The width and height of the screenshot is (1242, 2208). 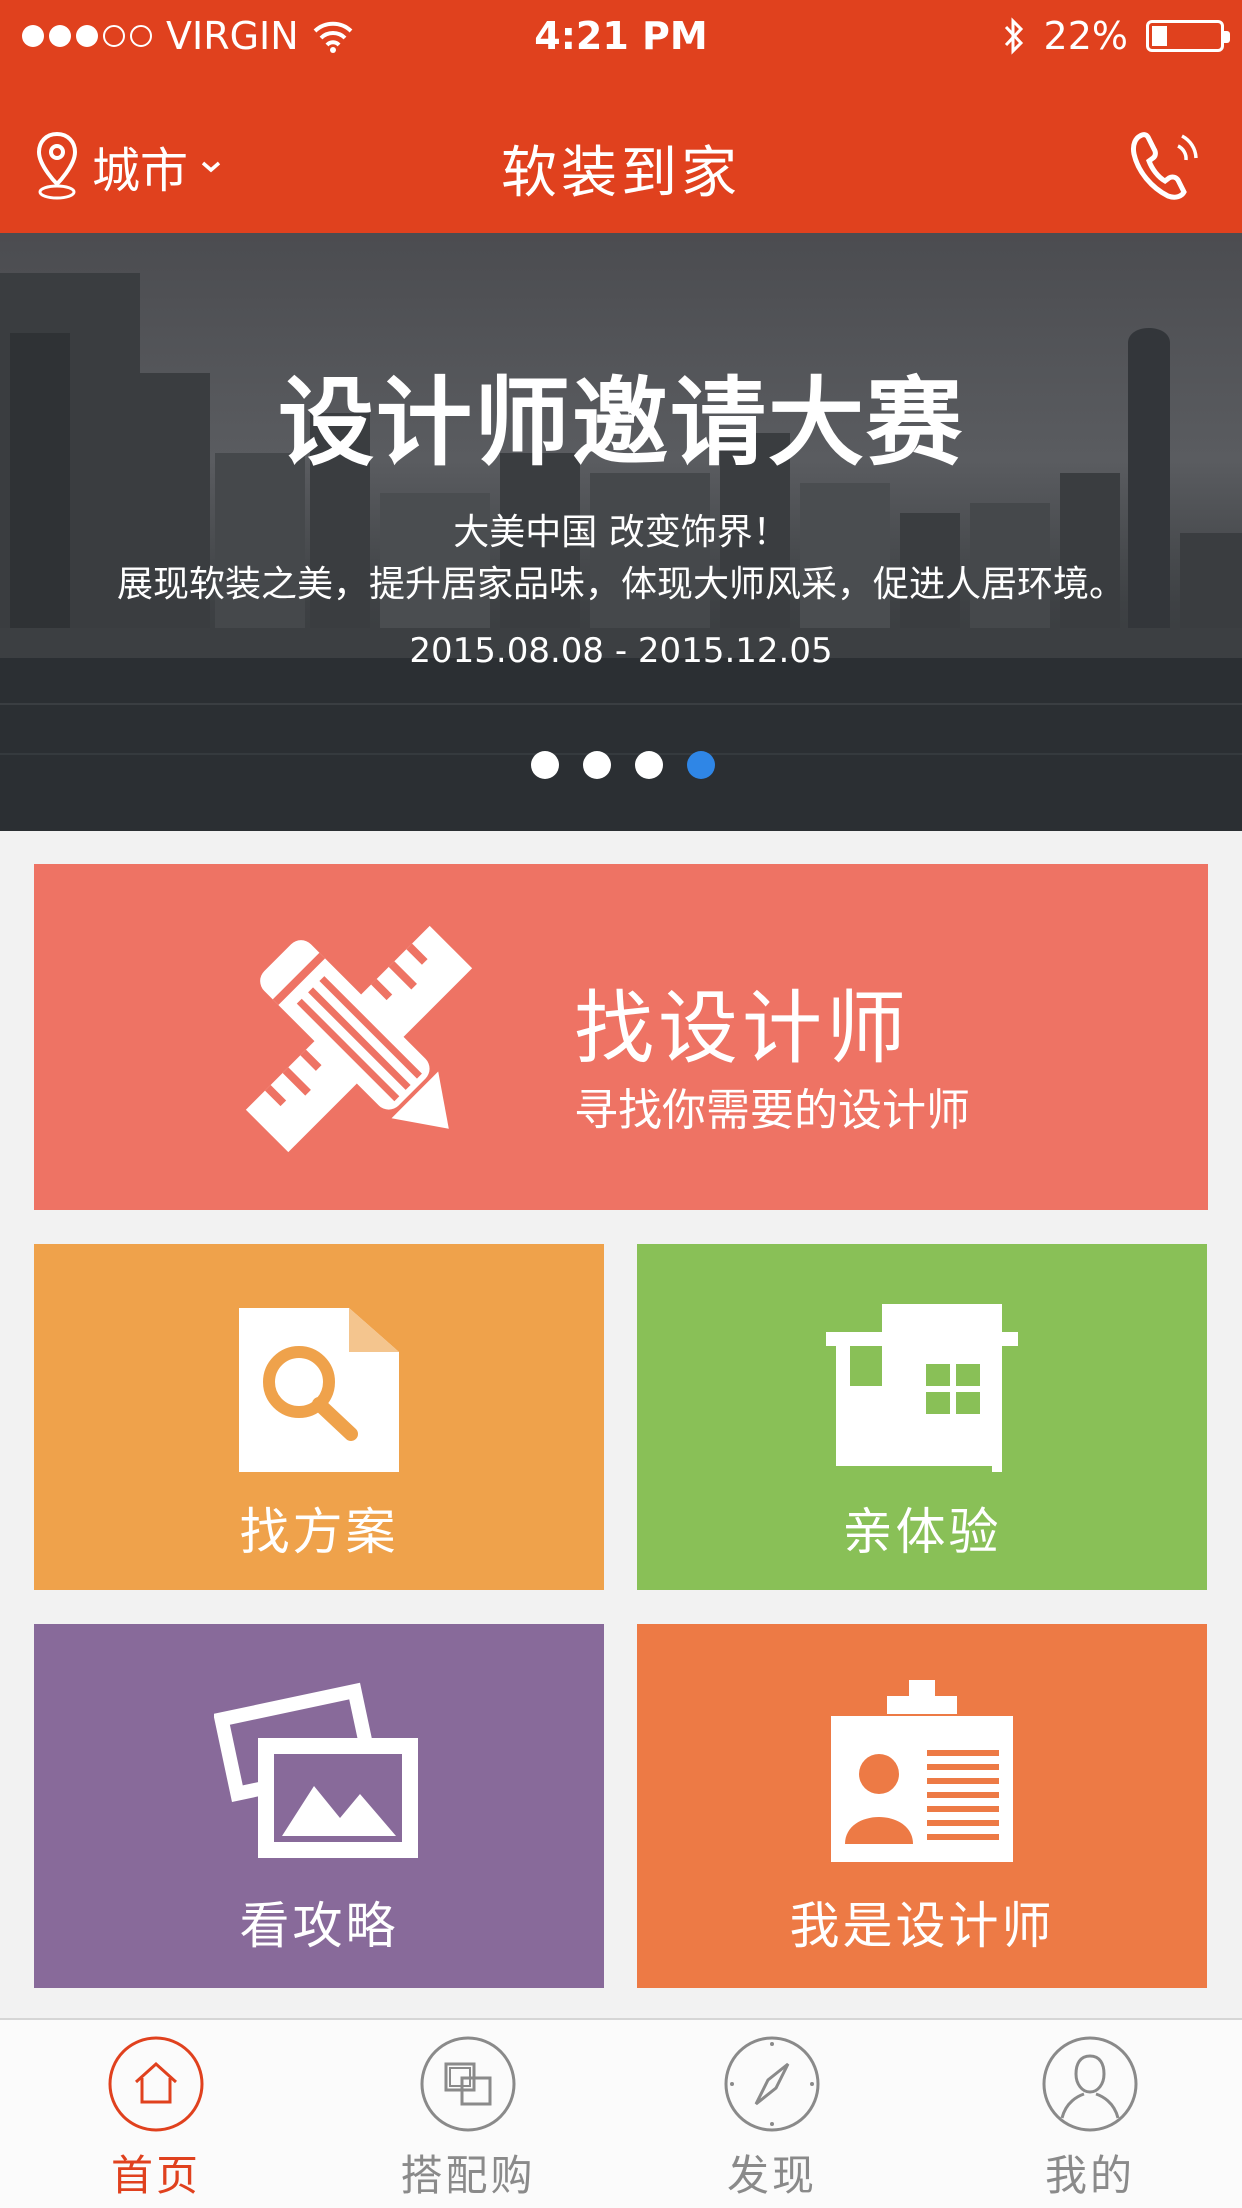 I want to click on tab-discover: 发现, so click(x=772, y=2119).